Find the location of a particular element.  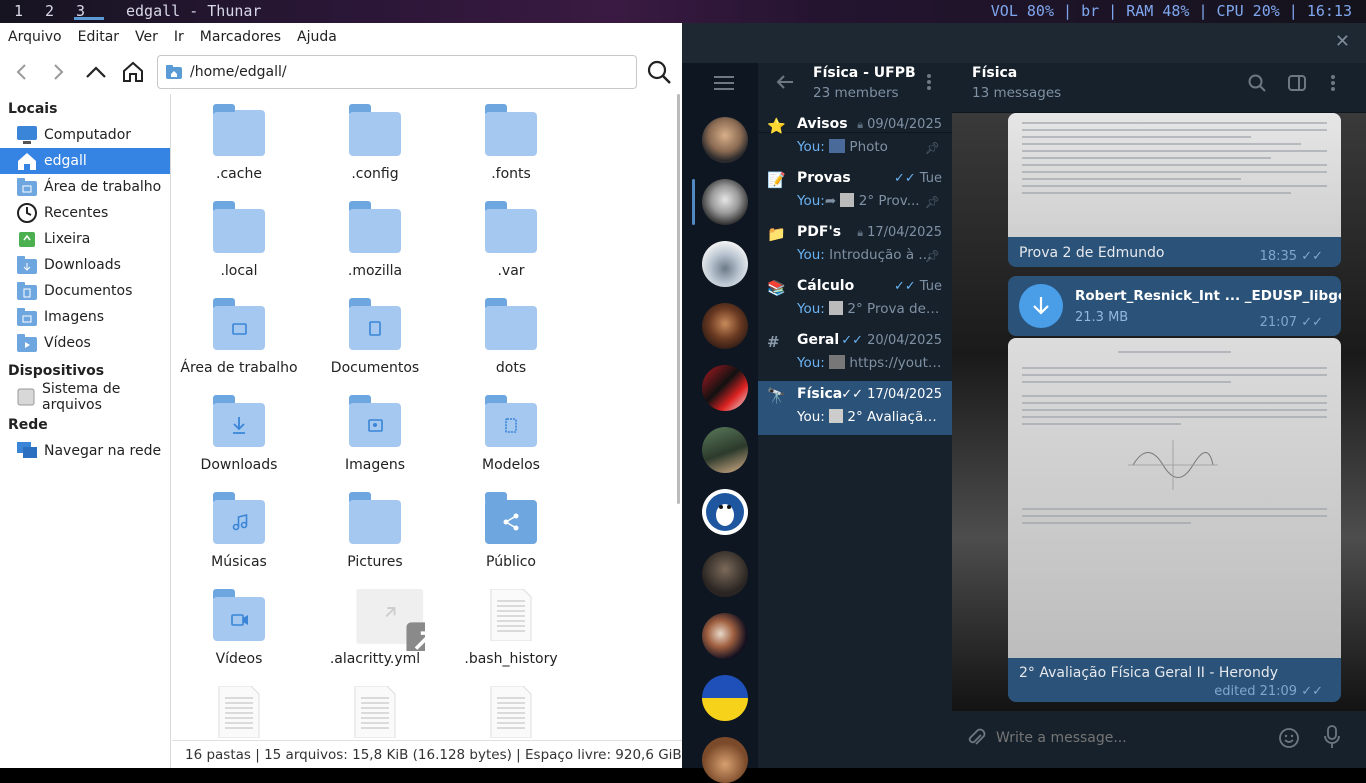

pin-icon: 📌︎ is located at coordinates (932, 202).